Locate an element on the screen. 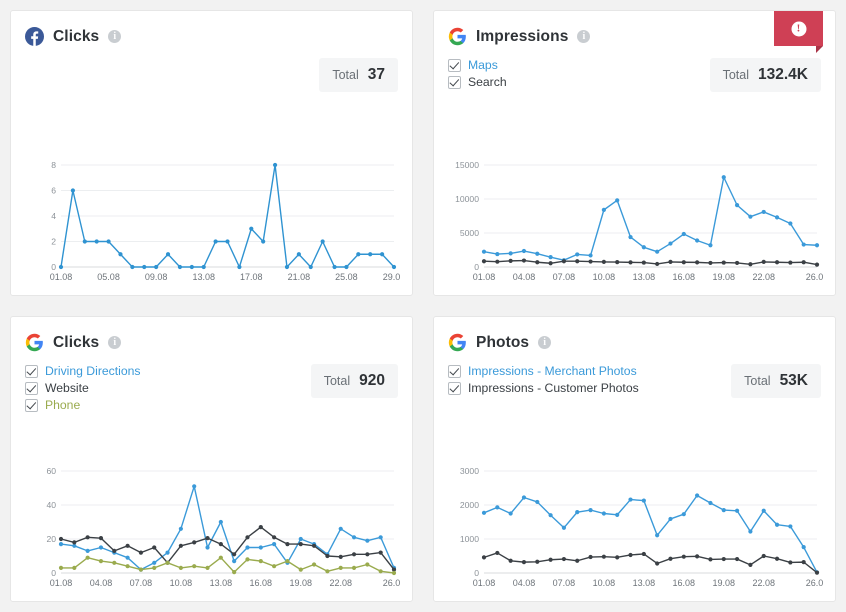 The width and height of the screenshot is (846, 612). x-axis-tick: 16.08 is located at coordinates (684, 583).